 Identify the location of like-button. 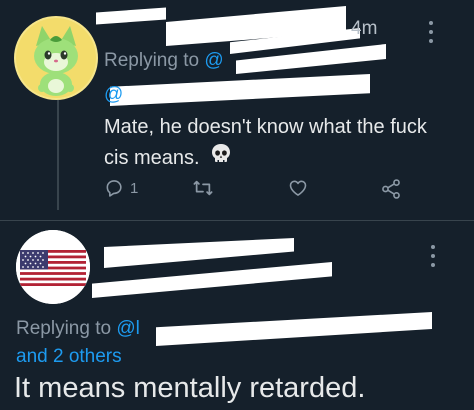
(298, 188).